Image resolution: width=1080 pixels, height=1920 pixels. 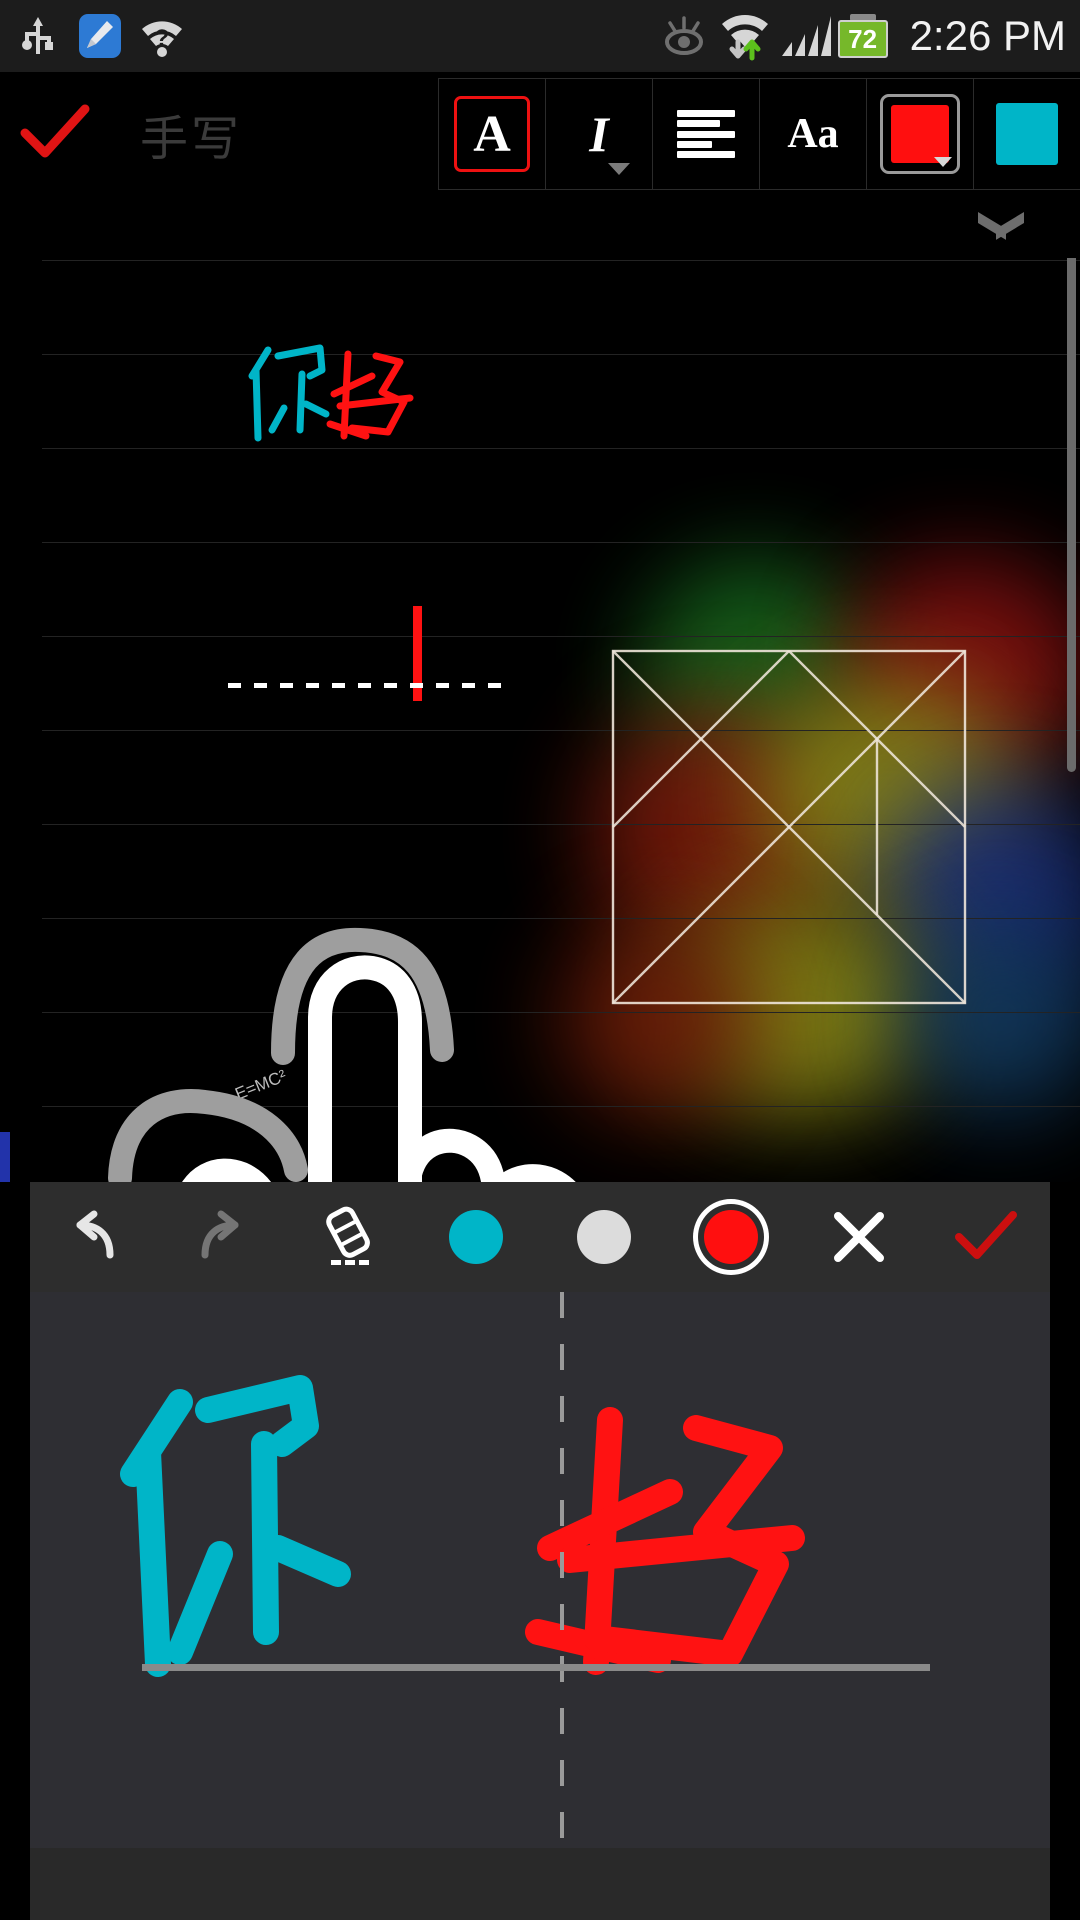 I want to click on left-edge-marker, so click(x=5, y=1157).